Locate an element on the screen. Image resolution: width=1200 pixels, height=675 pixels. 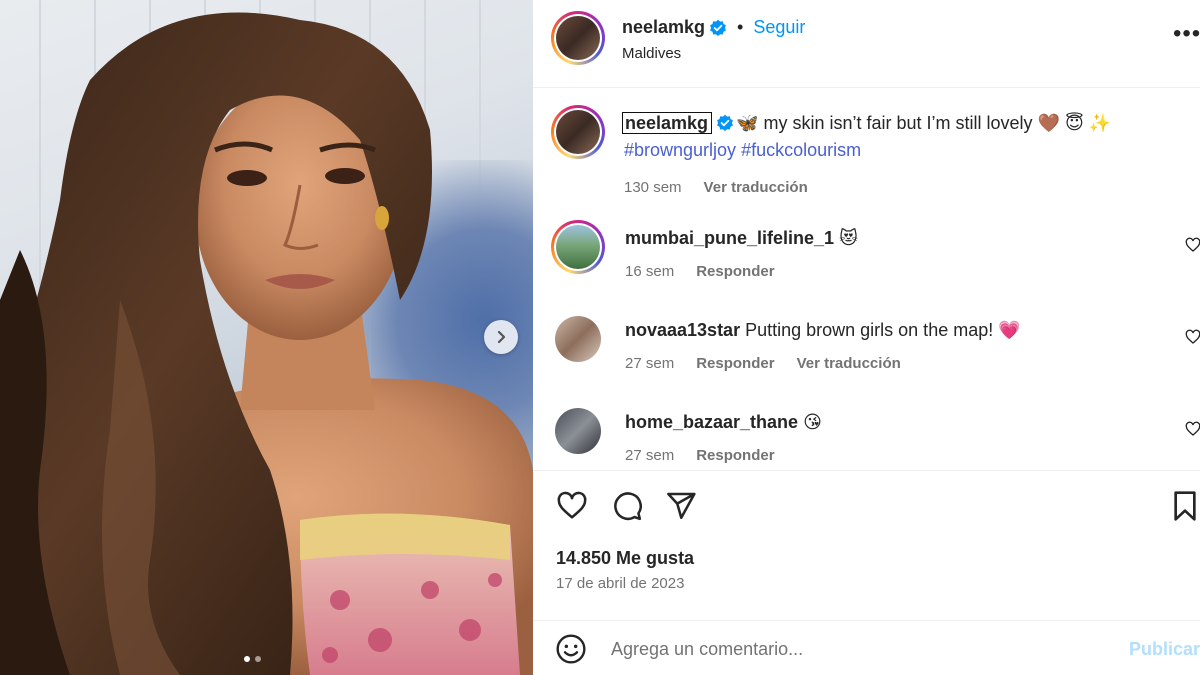
carousel-indicator is located at coordinates (252, 659).